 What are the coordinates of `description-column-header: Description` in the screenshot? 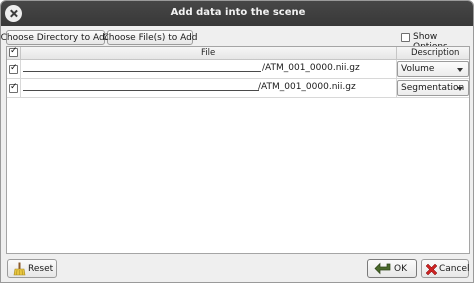 It's located at (435, 53).